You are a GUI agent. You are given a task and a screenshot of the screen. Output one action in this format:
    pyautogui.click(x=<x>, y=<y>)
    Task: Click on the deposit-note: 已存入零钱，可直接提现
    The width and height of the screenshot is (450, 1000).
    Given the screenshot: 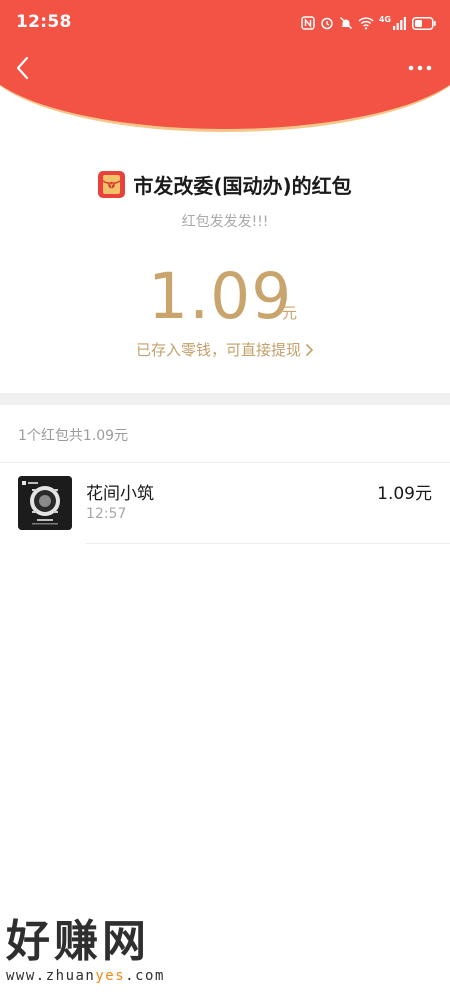 What is the action you would take?
    pyautogui.click(x=218, y=350)
    